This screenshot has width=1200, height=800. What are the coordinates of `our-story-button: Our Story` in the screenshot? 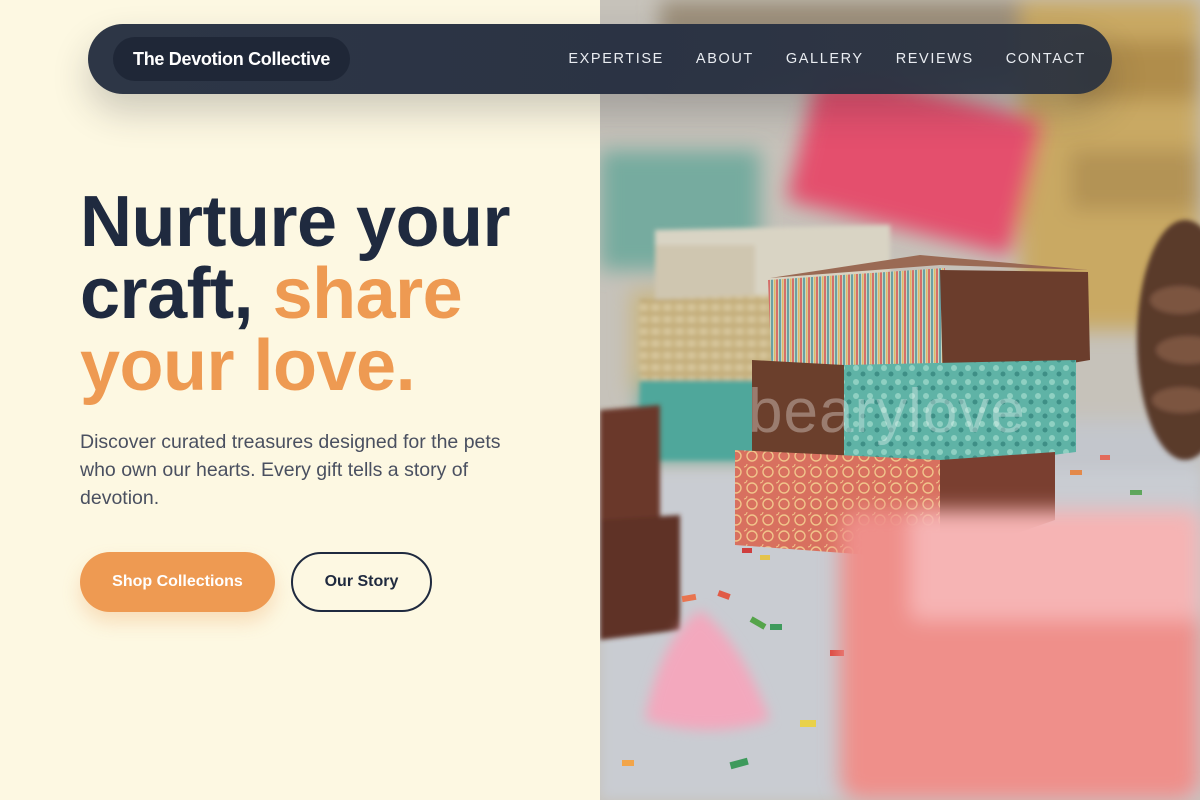 It's located at (361, 582).